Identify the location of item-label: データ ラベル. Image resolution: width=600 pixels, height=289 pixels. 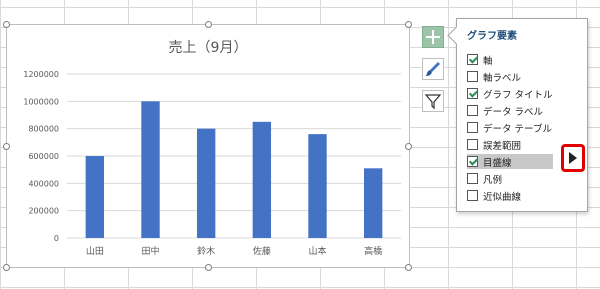
(513, 112).